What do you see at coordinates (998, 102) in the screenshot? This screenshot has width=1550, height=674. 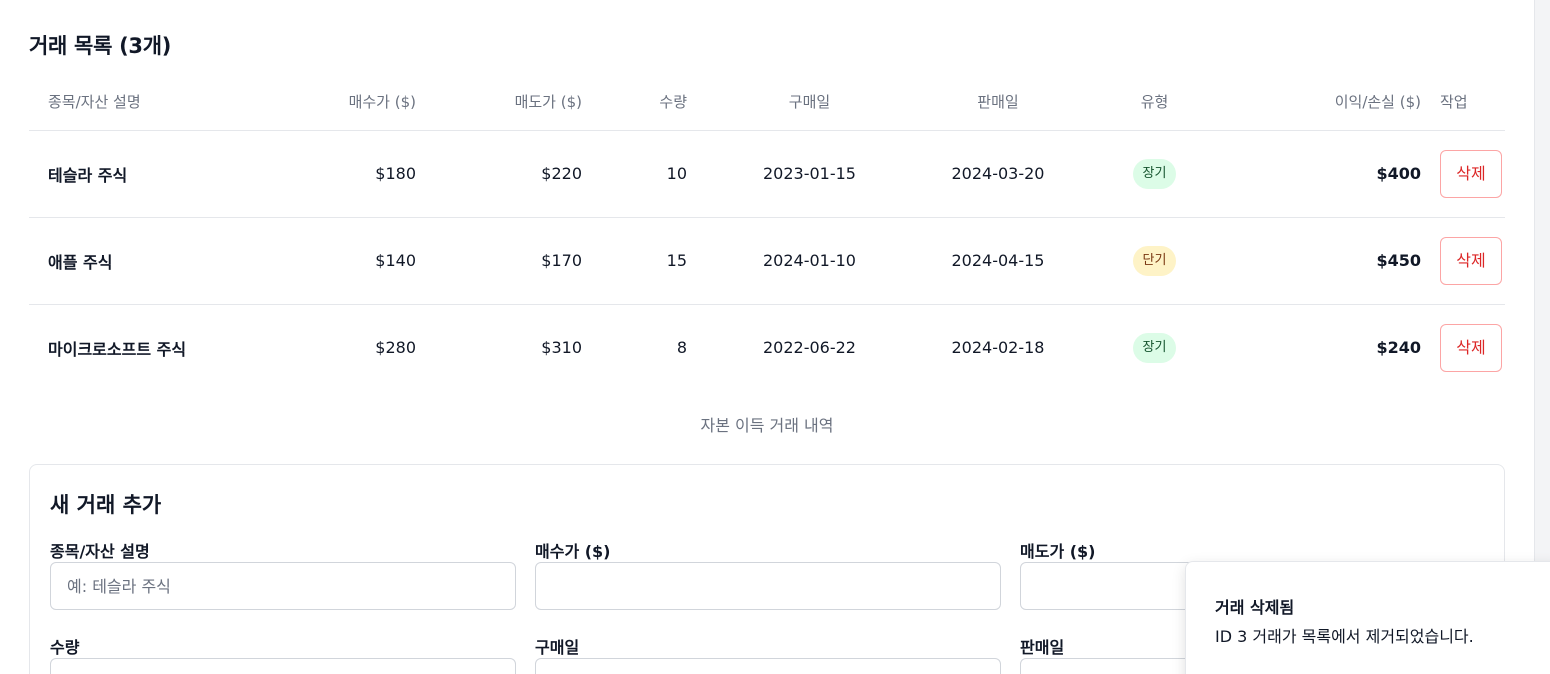 I see `column-header-sell-date: 판매일` at bounding box center [998, 102].